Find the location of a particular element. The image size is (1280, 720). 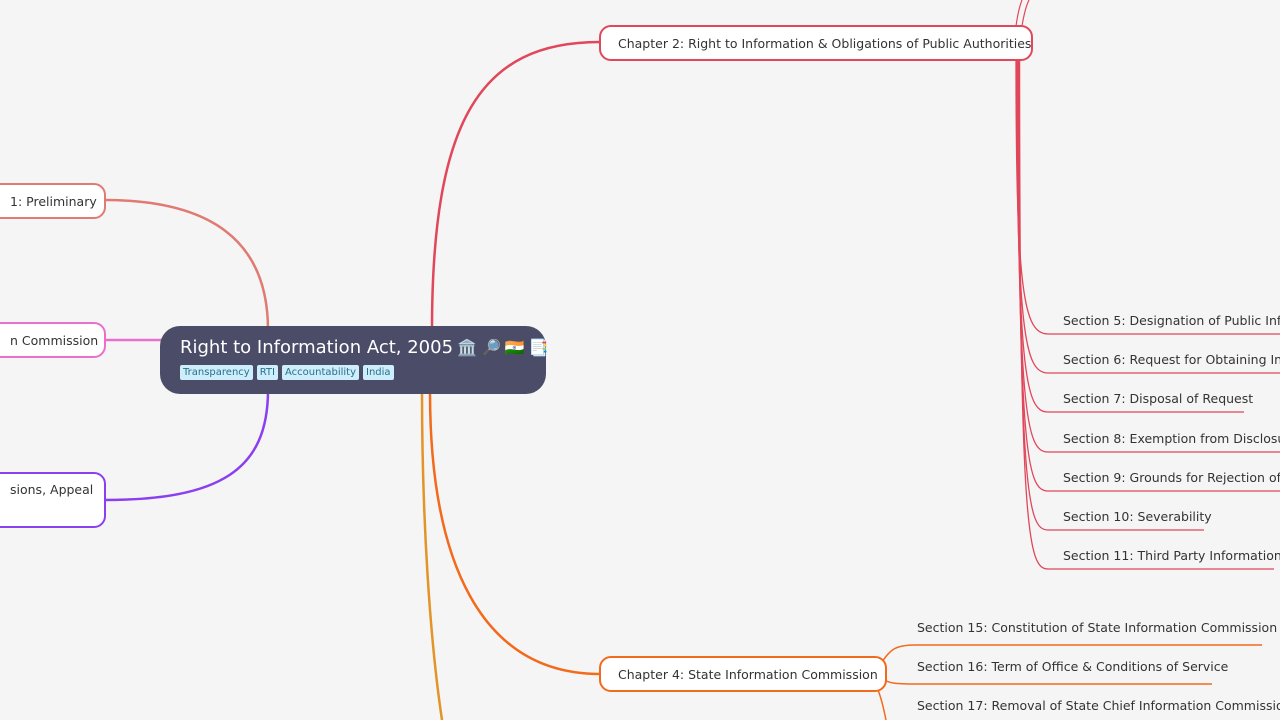

chapter-5-label: sions, Appeal is located at coordinates (52, 489).